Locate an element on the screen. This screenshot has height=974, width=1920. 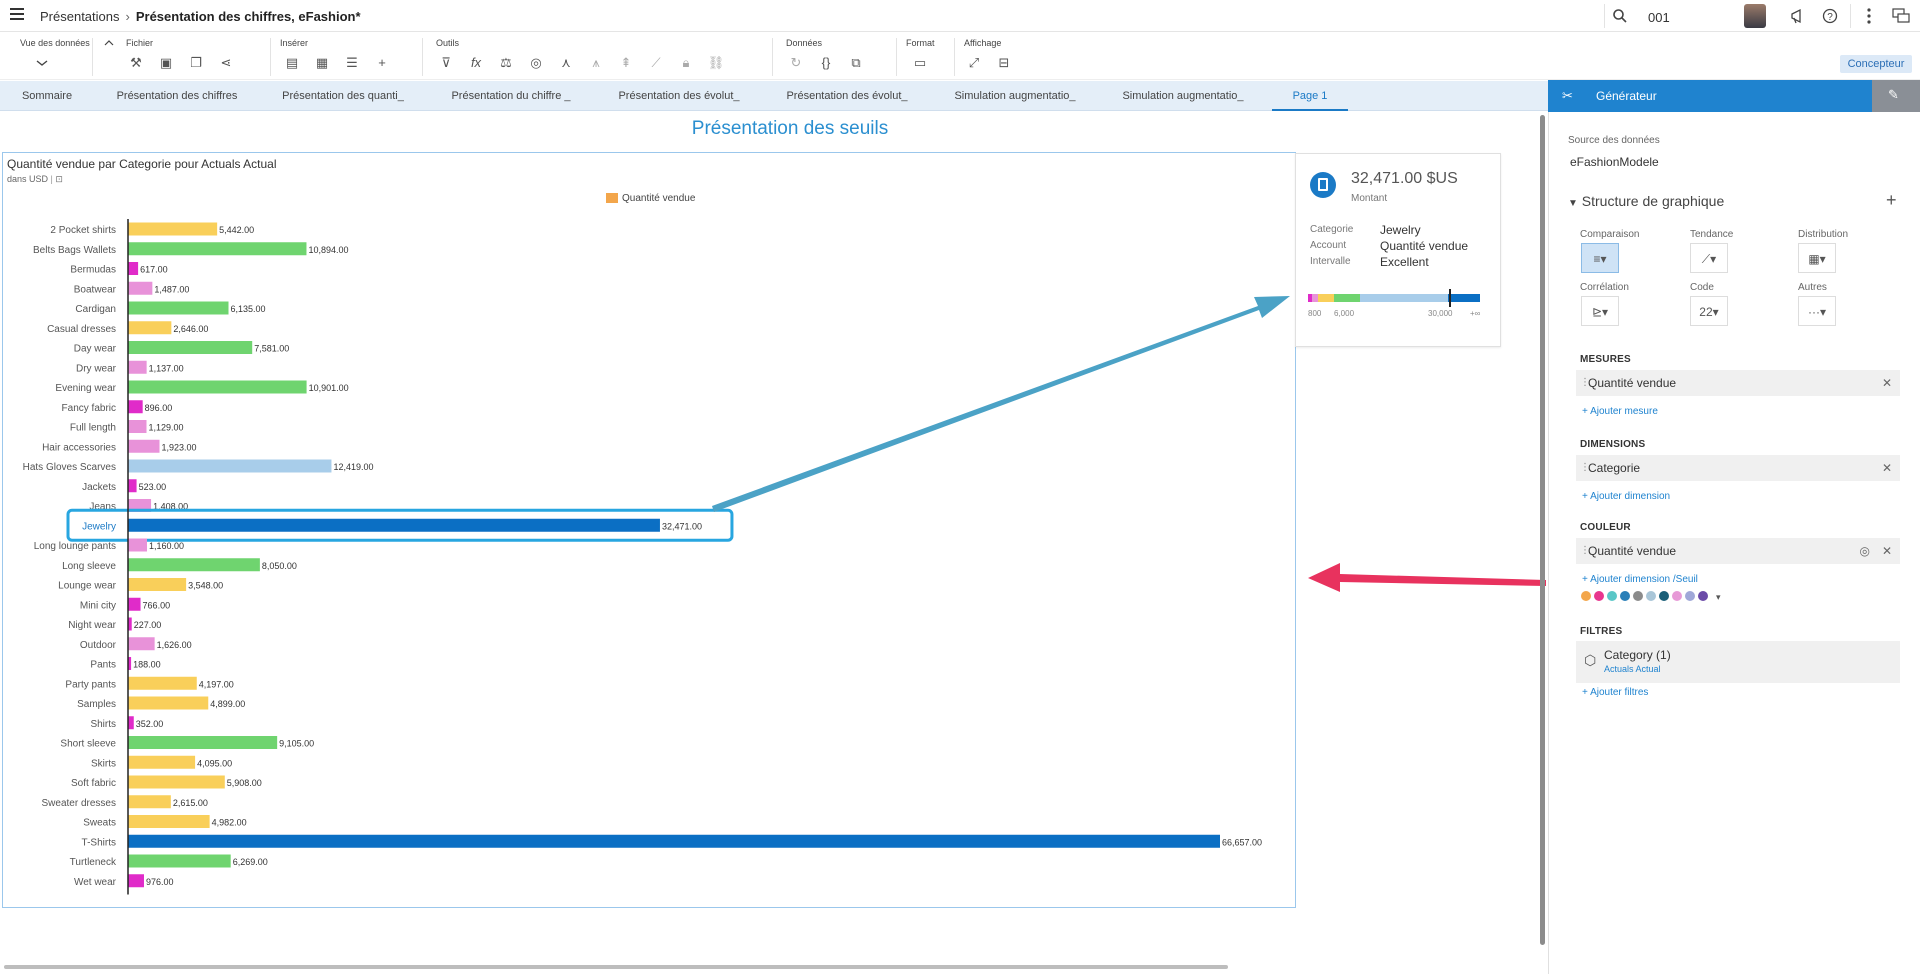
plus-icon: + is located at coordinates (382, 63).